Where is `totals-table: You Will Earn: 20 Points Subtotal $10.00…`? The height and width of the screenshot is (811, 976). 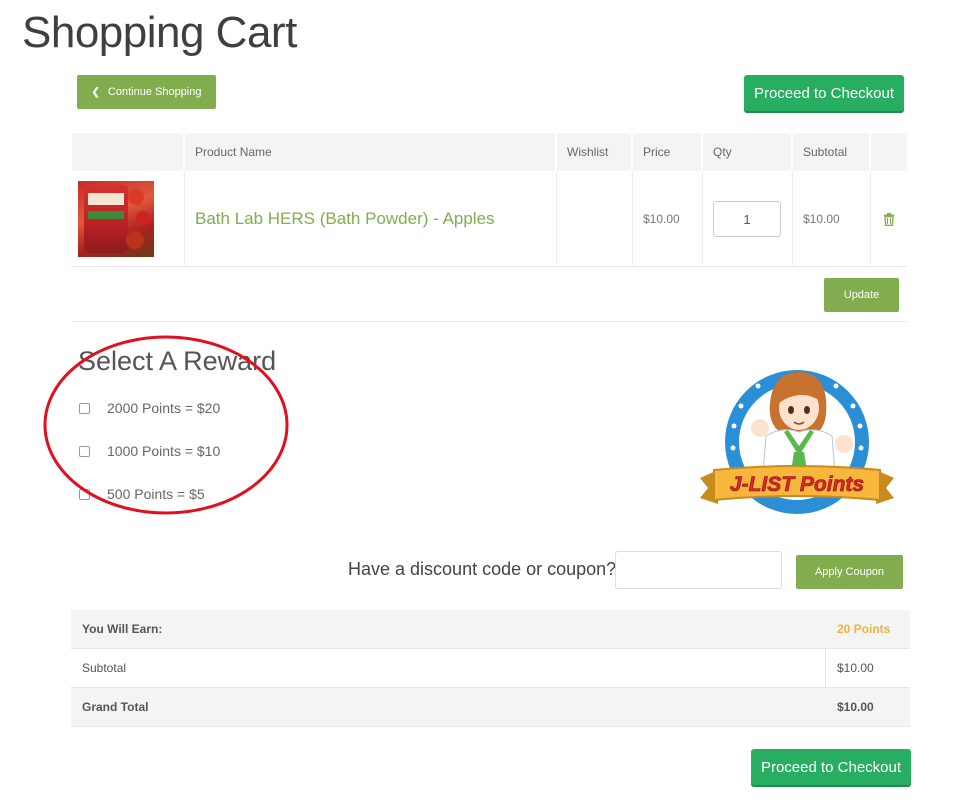 totals-table: You Will Earn: 20 Points Subtotal $10.00… is located at coordinates (490, 668).